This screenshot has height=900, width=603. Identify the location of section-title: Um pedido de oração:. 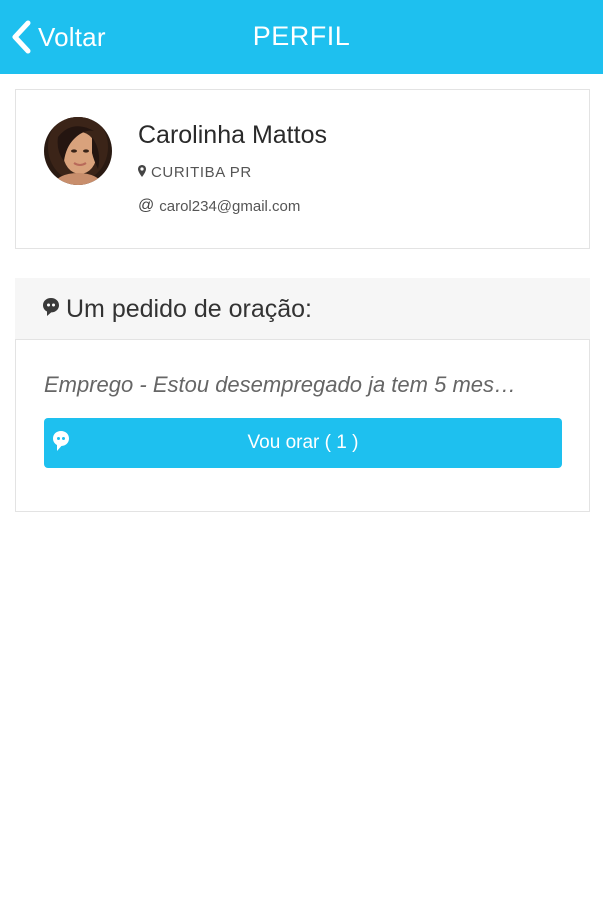
(189, 309).